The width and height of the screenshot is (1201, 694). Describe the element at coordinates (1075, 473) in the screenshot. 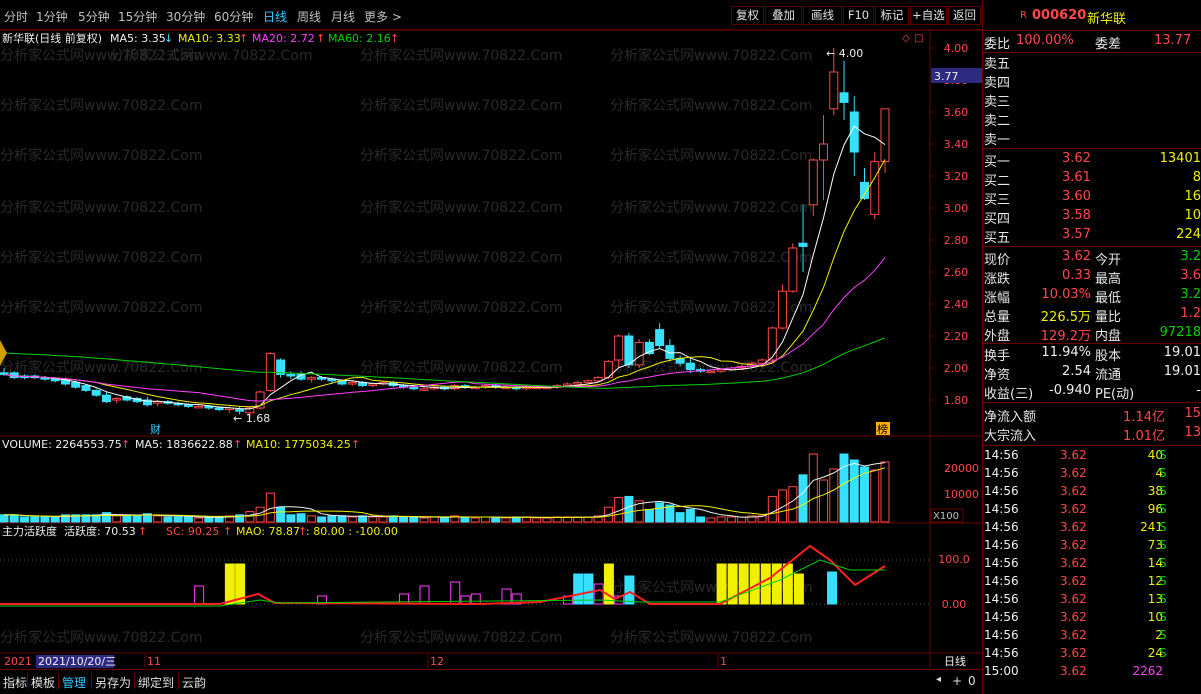

I see `tick-row: 14:56 3.62 4 S` at that location.